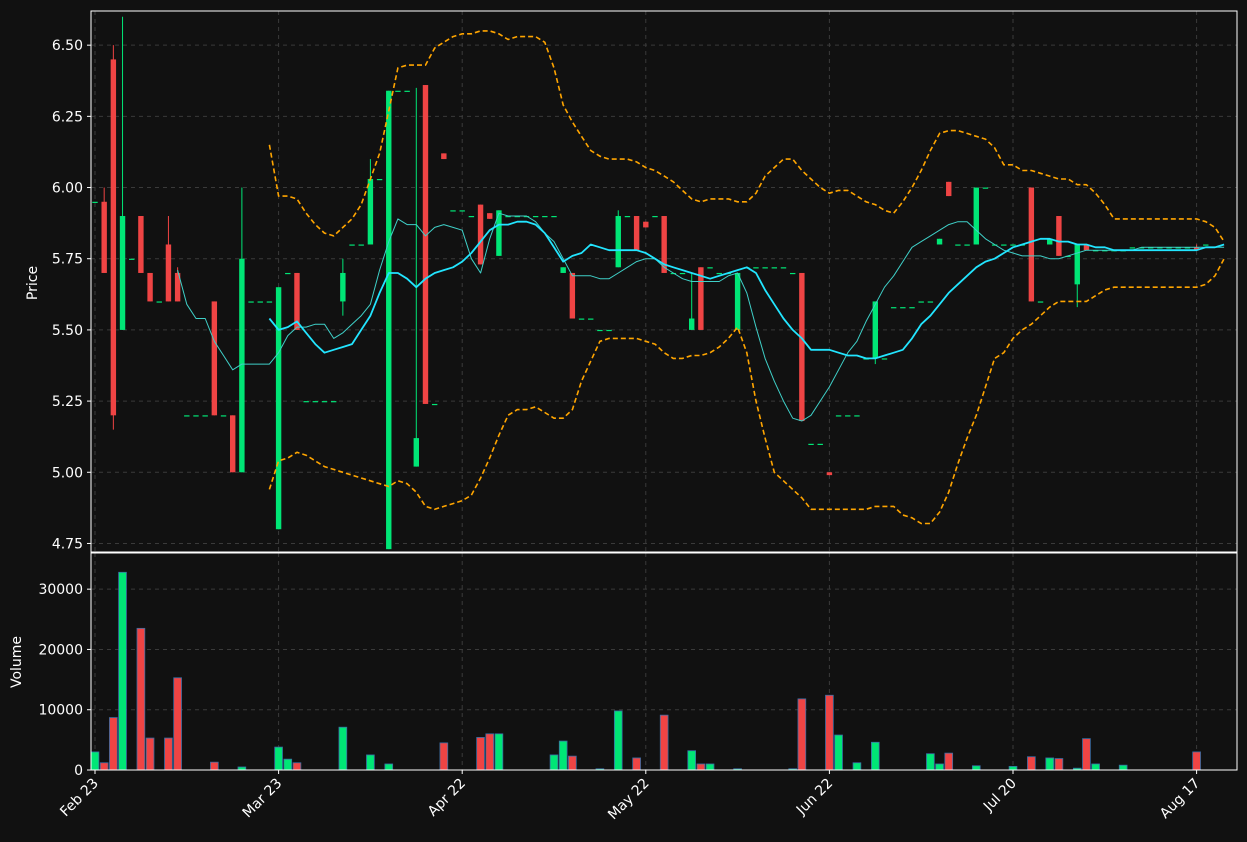 Image resolution: width=1247 pixels, height=842 pixels. I want to click on price-tick-label: 6.00, so click(67, 189).